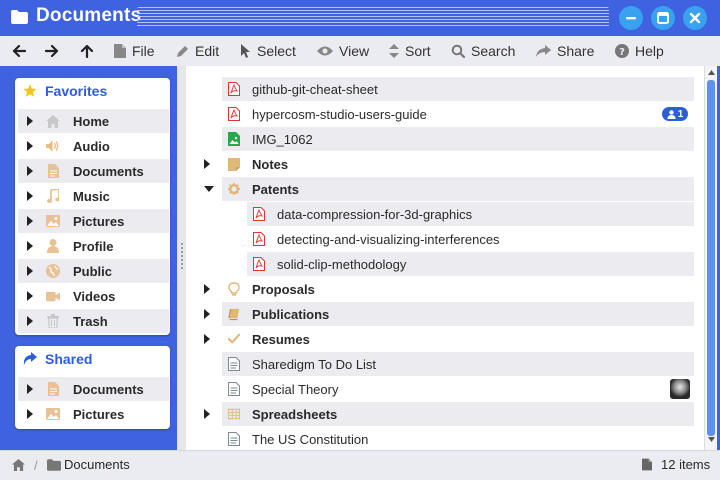 This screenshot has width=720, height=480. I want to click on window-title: Documents, so click(89, 15).